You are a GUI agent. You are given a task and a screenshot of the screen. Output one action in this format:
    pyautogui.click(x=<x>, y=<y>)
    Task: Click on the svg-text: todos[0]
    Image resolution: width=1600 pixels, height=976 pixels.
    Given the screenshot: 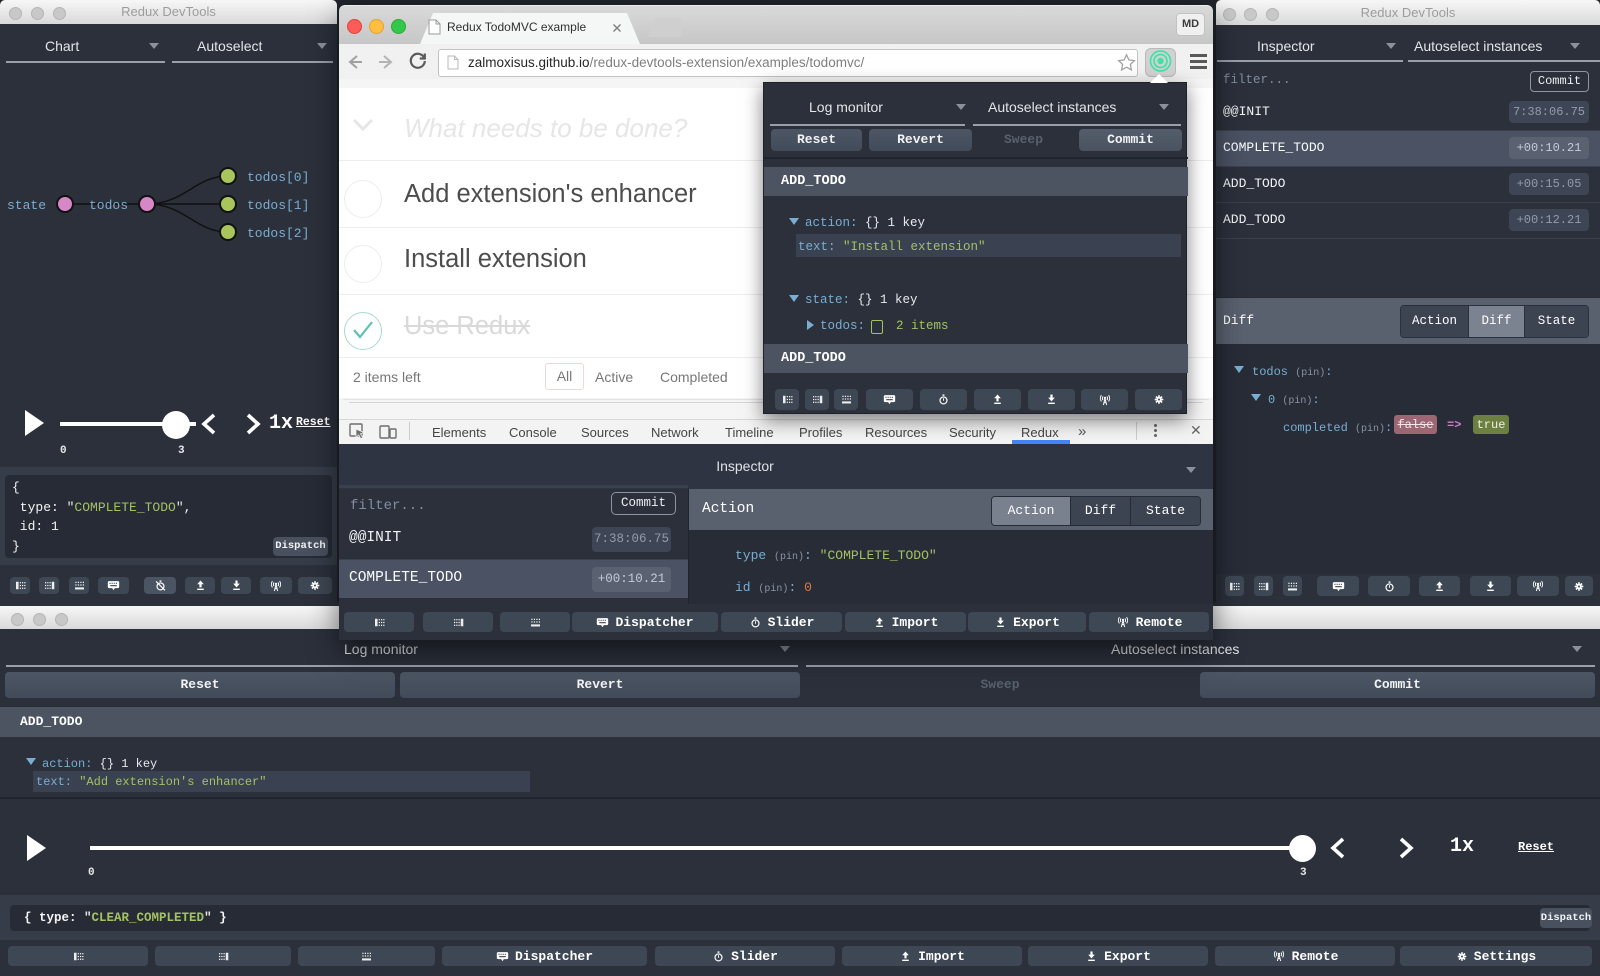 What is the action you would take?
    pyautogui.click(x=278, y=177)
    